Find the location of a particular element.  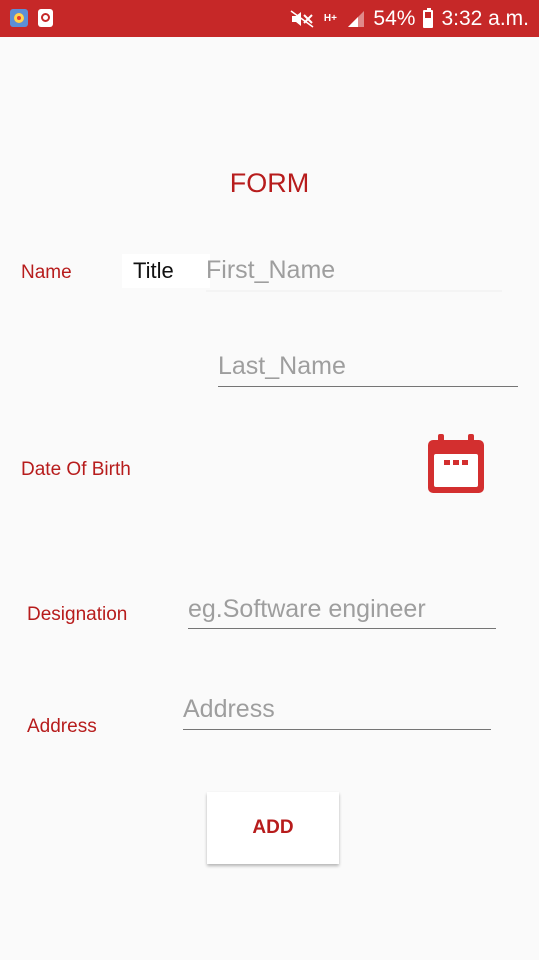

status-time: 3:32 a.m. is located at coordinates (485, 18).